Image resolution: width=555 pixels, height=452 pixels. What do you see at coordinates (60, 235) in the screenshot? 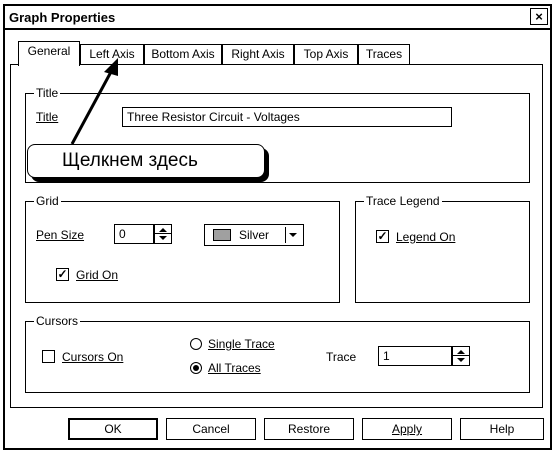
I see `pen-size-label: Pen Size` at bounding box center [60, 235].